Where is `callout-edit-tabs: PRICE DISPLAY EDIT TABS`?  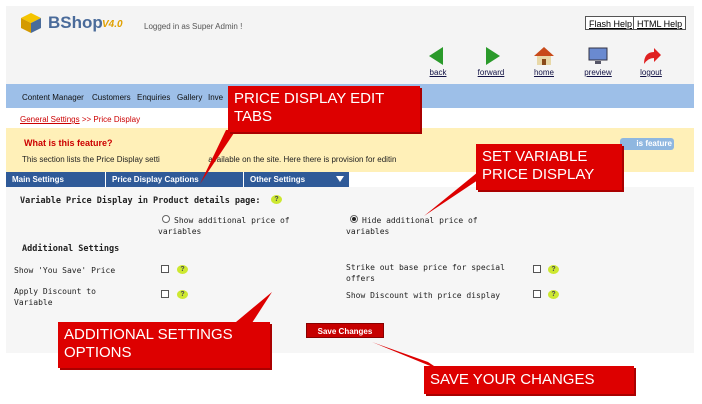
callout-edit-tabs: PRICE DISPLAY EDIT TABS is located at coordinates (324, 109).